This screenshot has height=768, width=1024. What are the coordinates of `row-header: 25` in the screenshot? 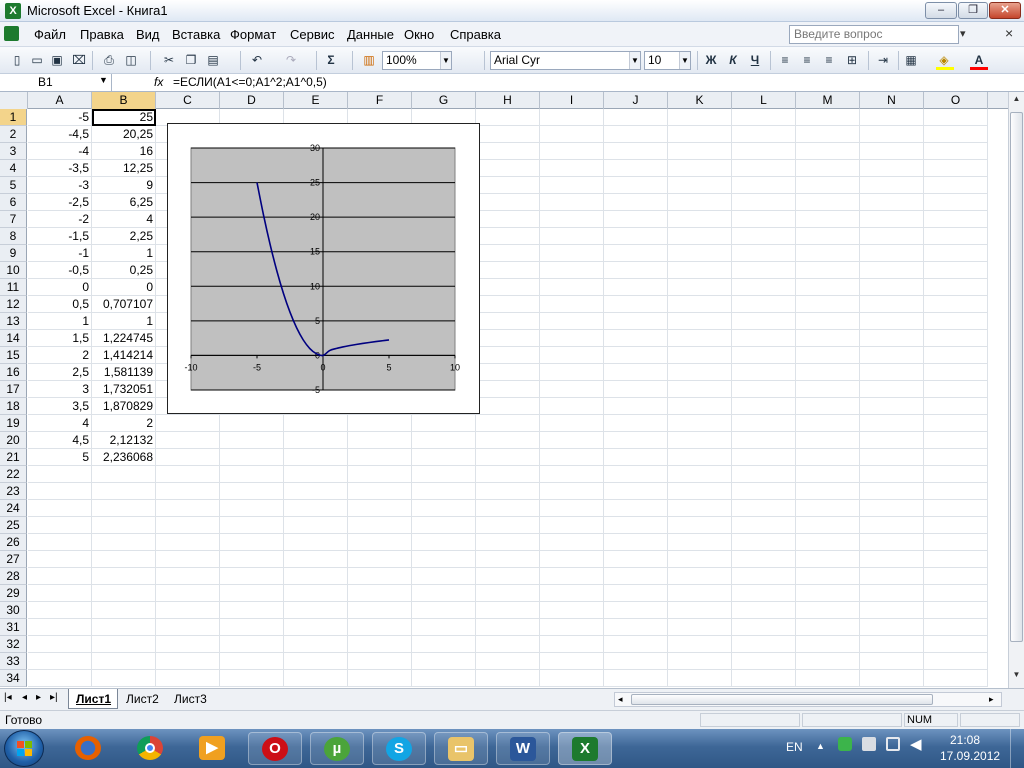 It's located at (13, 525).